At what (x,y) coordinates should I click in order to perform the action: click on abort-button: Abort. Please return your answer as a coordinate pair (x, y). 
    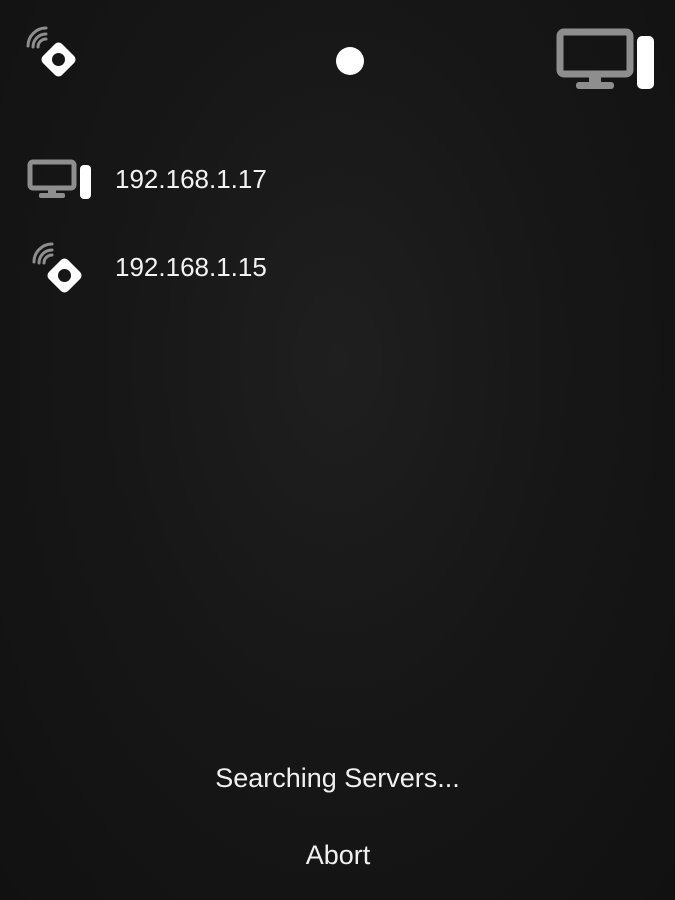
    Looking at the image, I should click on (338, 855).